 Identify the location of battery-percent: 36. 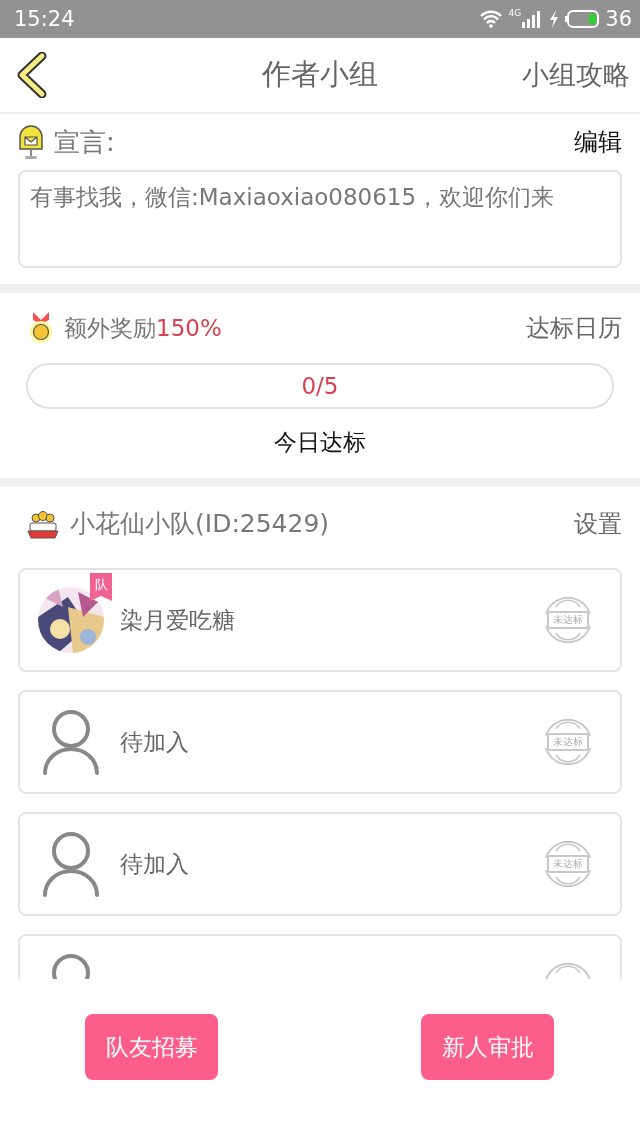
(618, 19).